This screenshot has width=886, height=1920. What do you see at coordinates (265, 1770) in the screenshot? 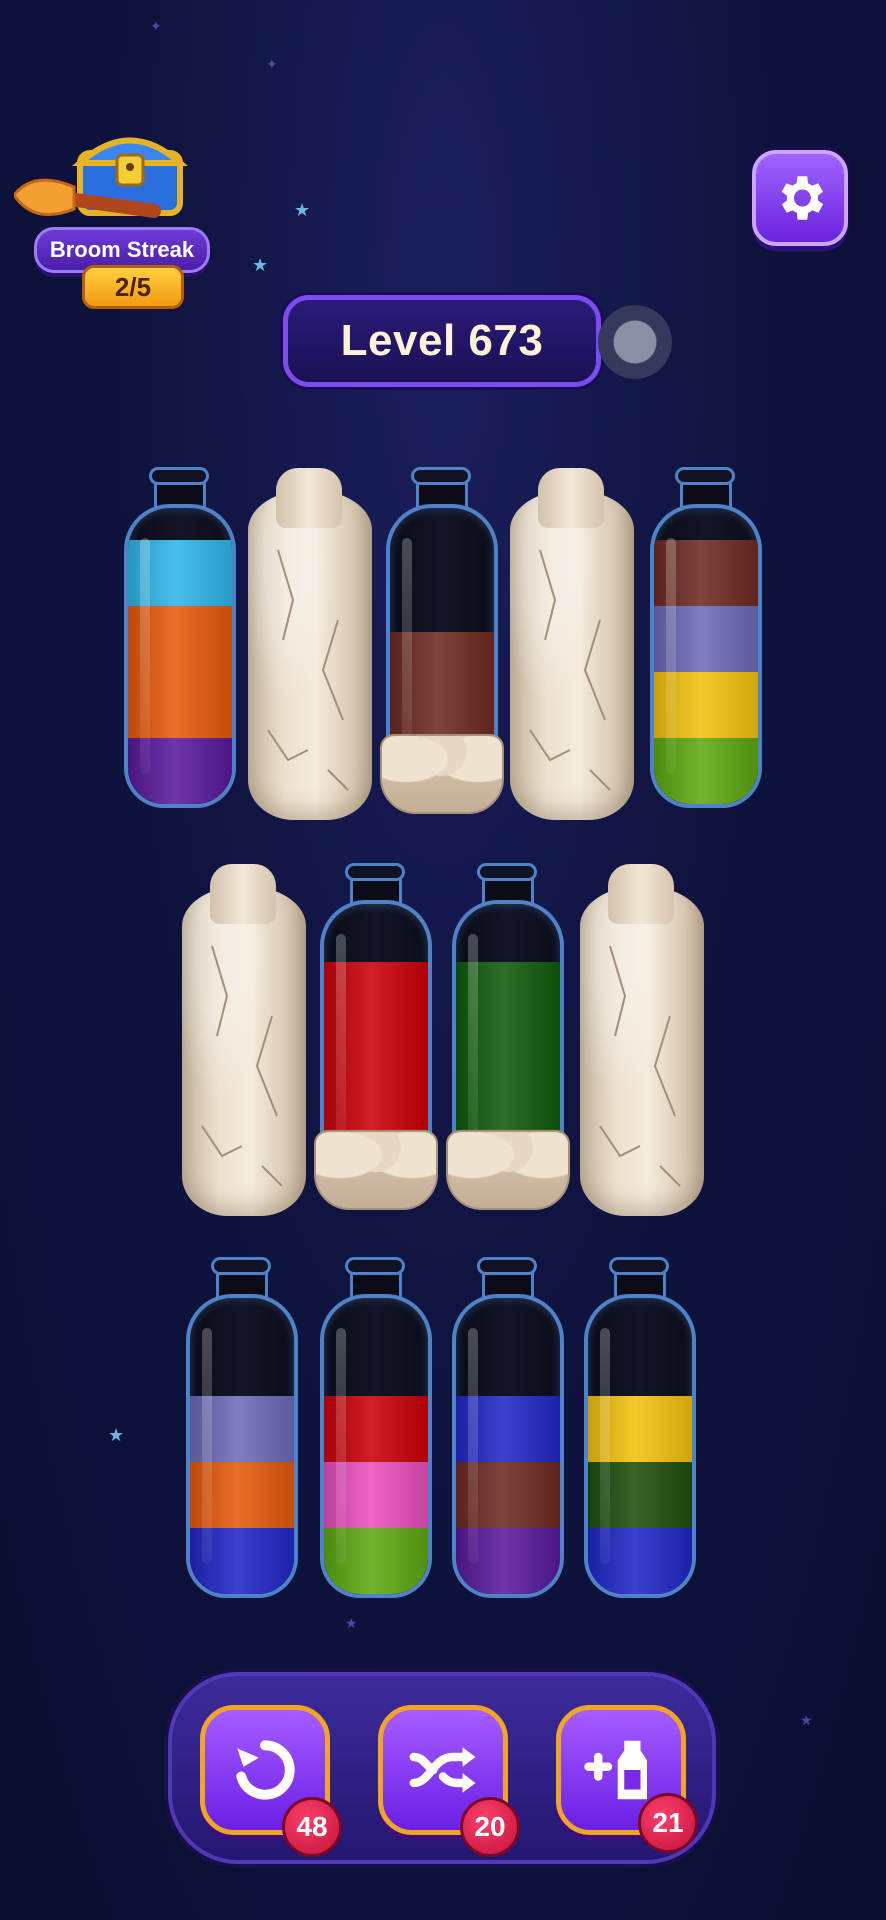
I see `undo-icon` at bounding box center [265, 1770].